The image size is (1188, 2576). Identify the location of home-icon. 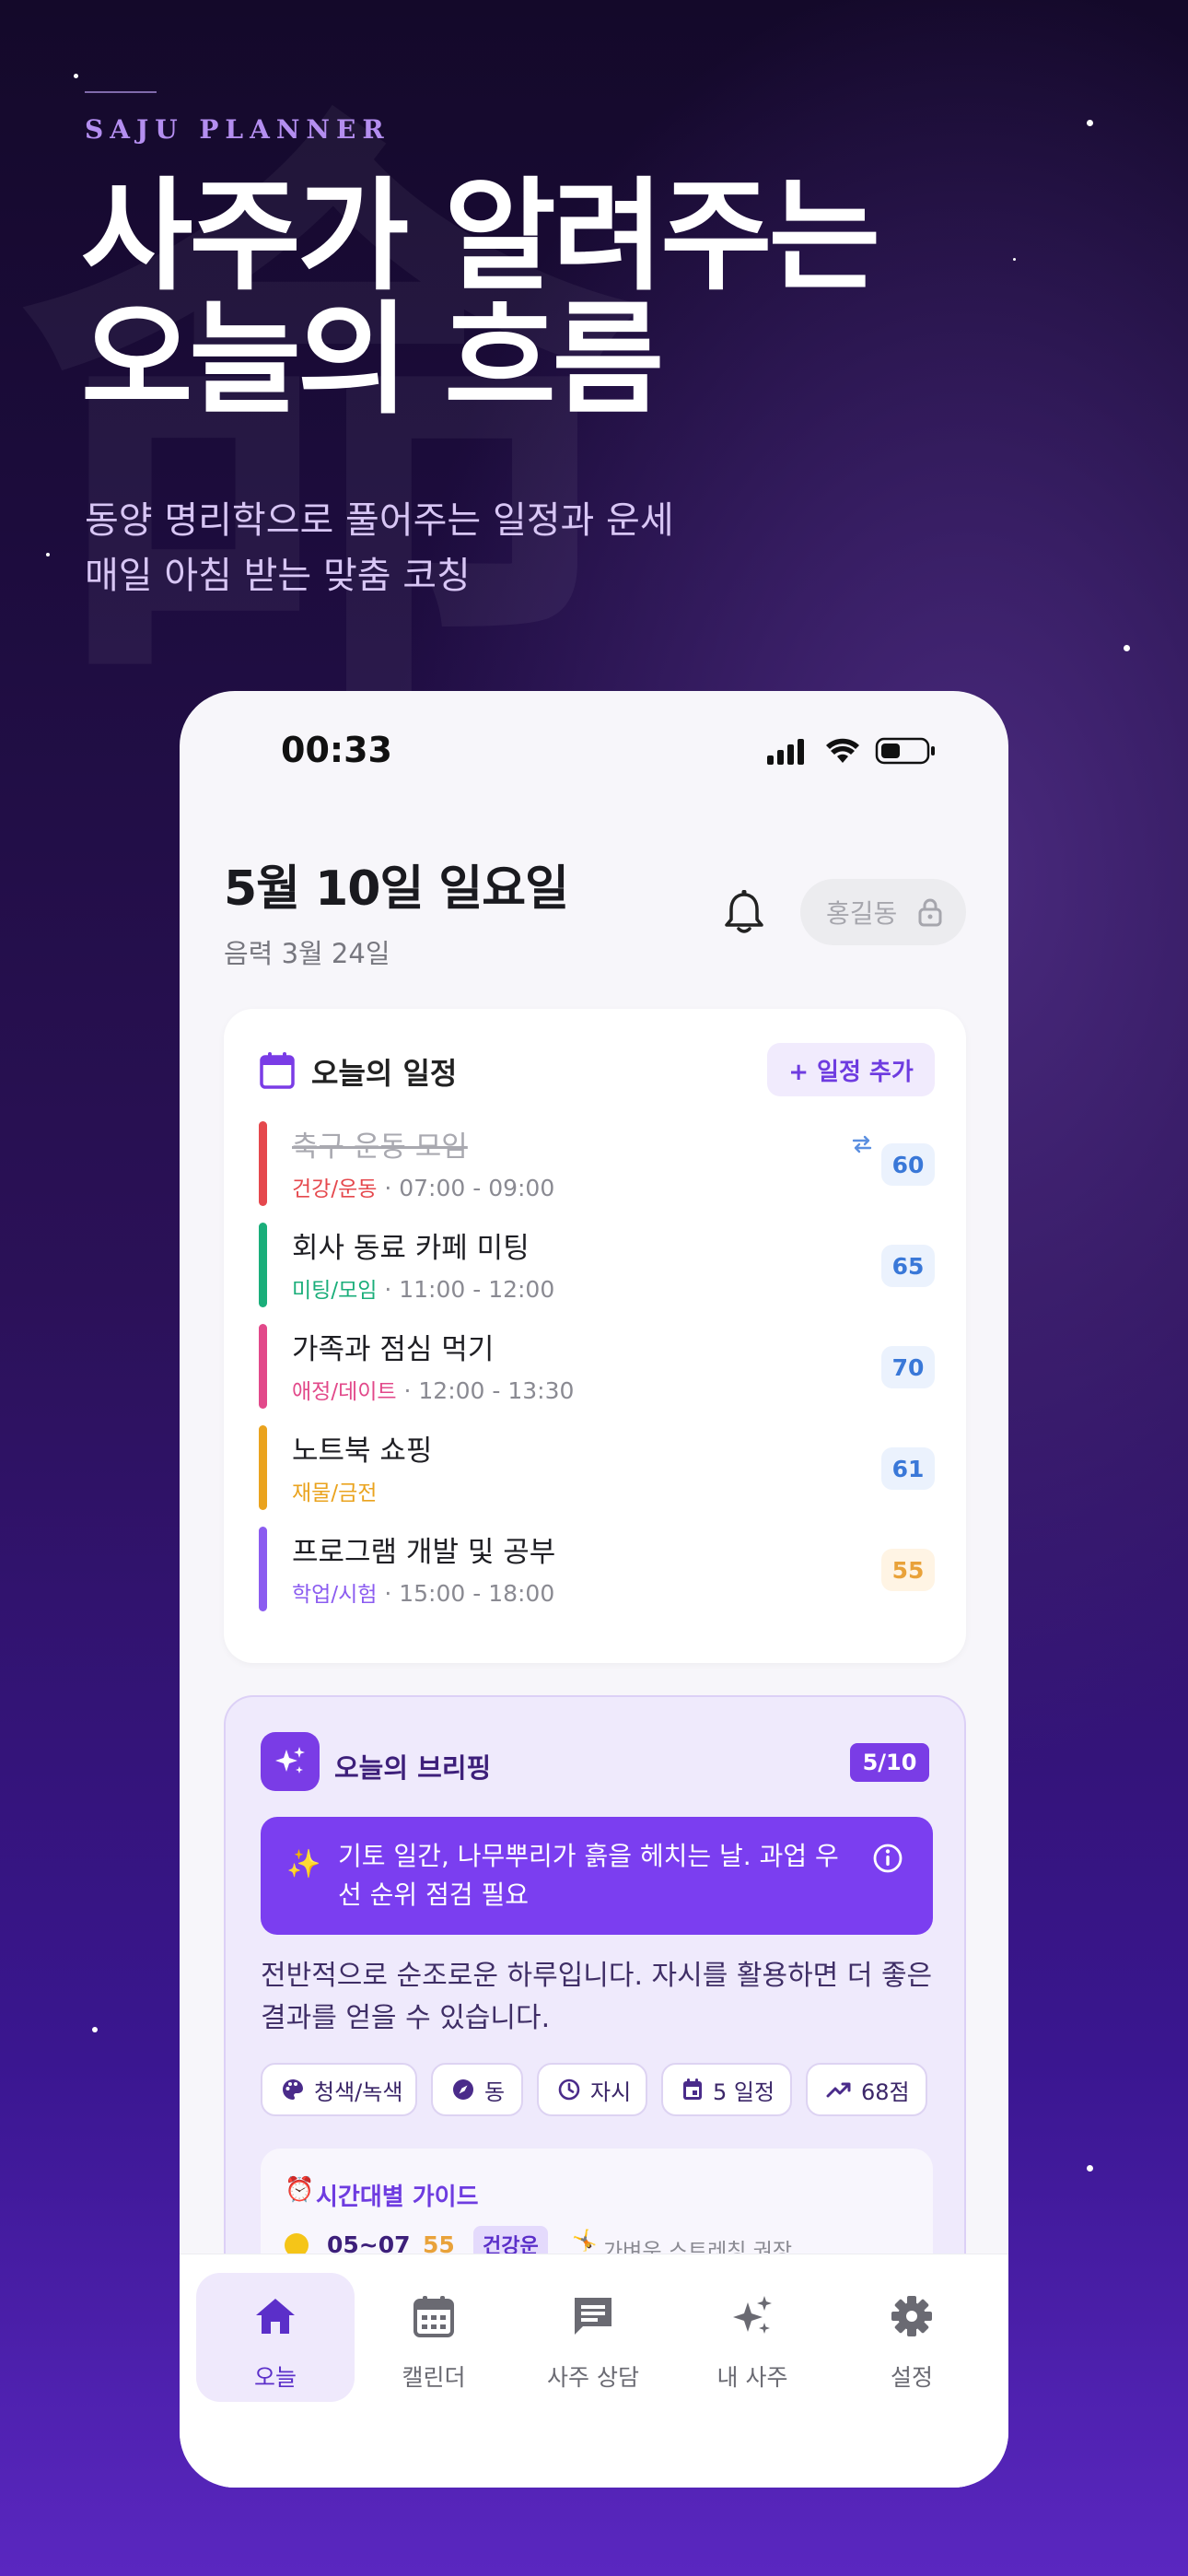
(275, 2316).